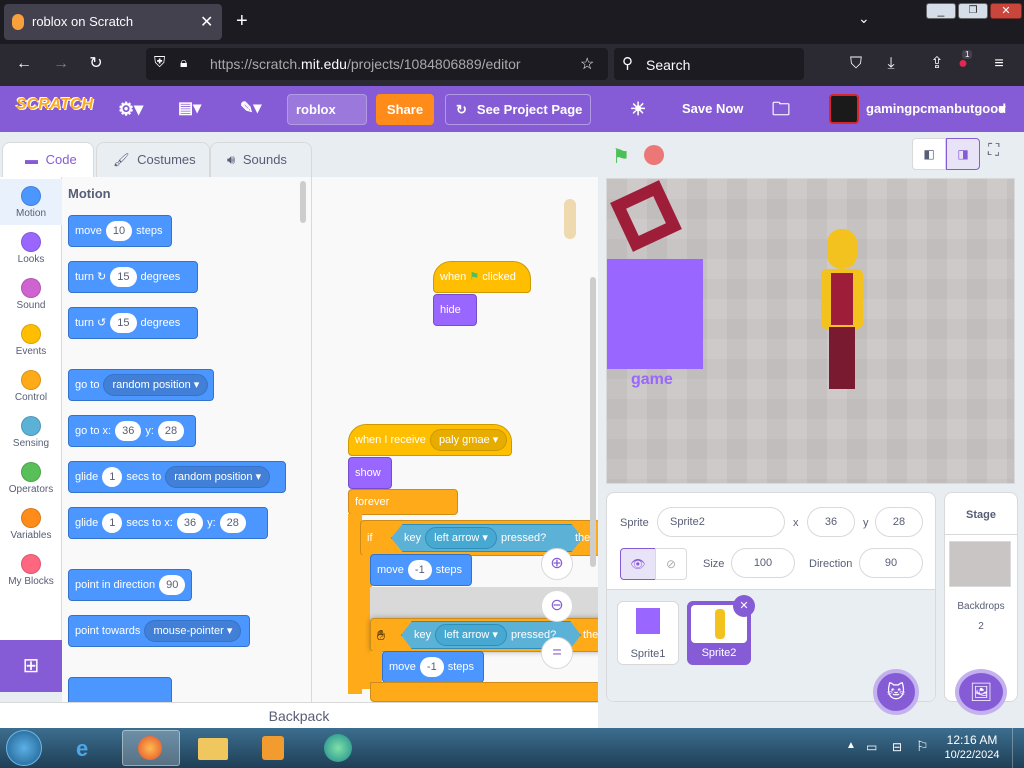 The image size is (1024, 768). What do you see at coordinates (712, 109) in the screenshot?
I see `save-now-button: Save Now` at bounding box center [712, 109].